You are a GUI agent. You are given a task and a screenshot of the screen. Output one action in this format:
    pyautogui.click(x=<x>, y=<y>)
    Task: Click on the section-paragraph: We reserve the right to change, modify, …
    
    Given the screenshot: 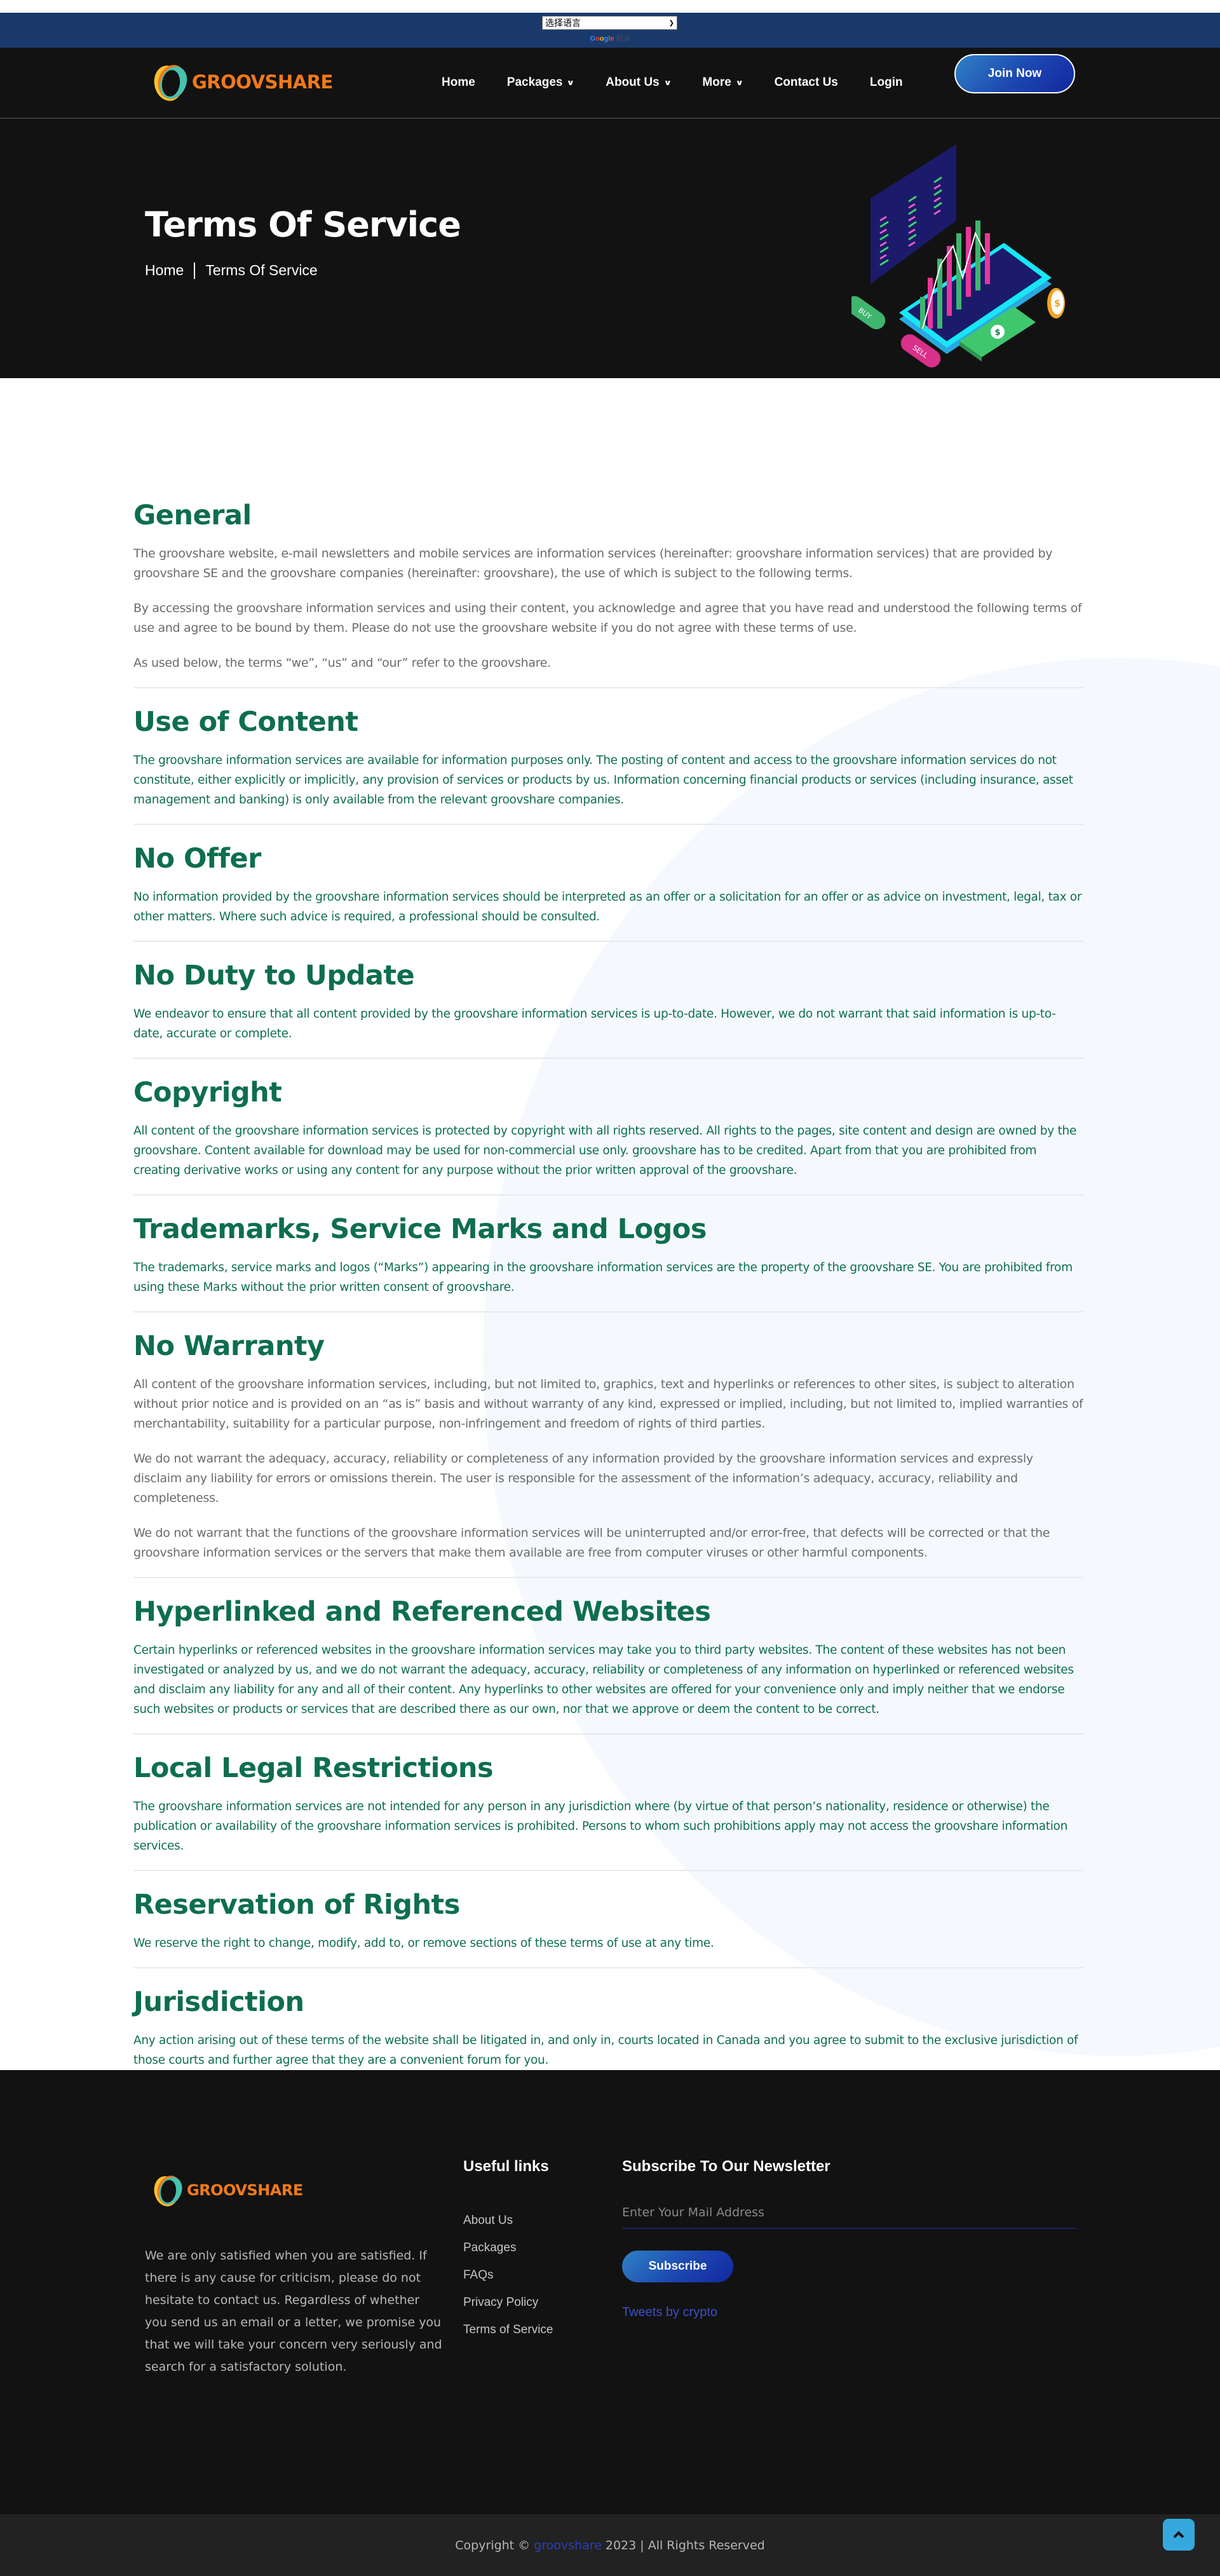 What is the action you would take?
    pyautogui.click(x=423, y=1943)
    